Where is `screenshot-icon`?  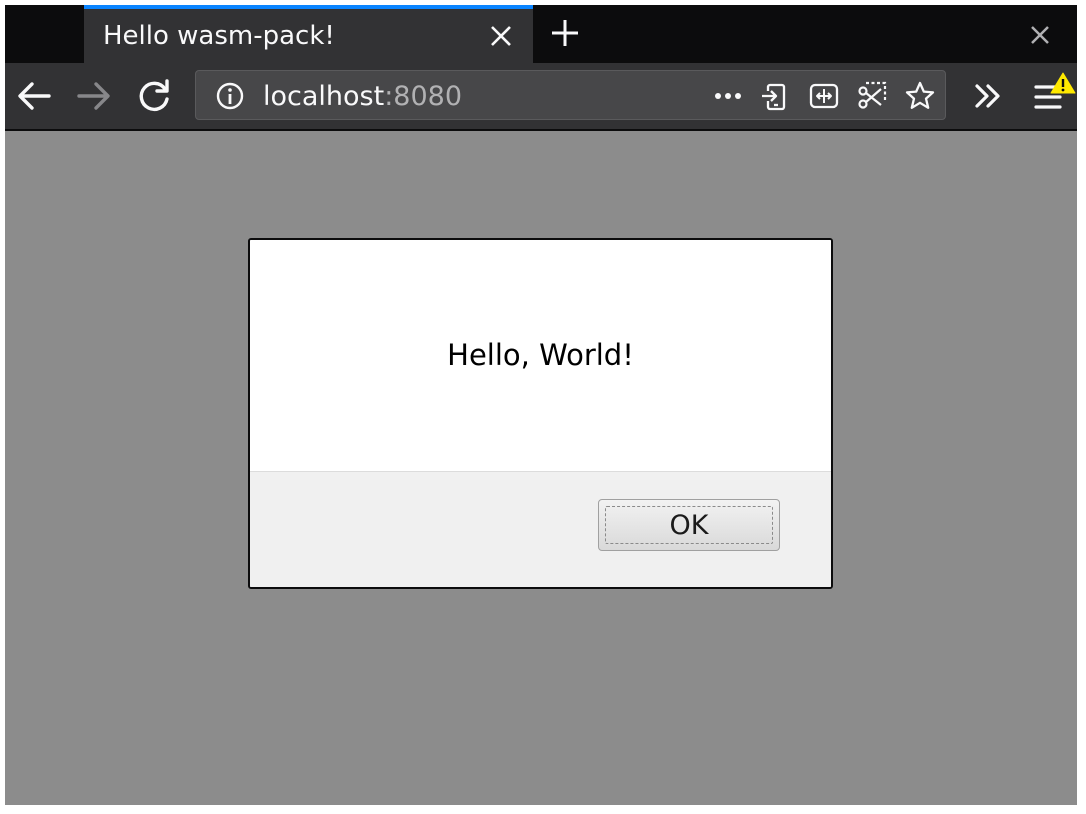 screenshot-icon is located at coordinates (872, 96).